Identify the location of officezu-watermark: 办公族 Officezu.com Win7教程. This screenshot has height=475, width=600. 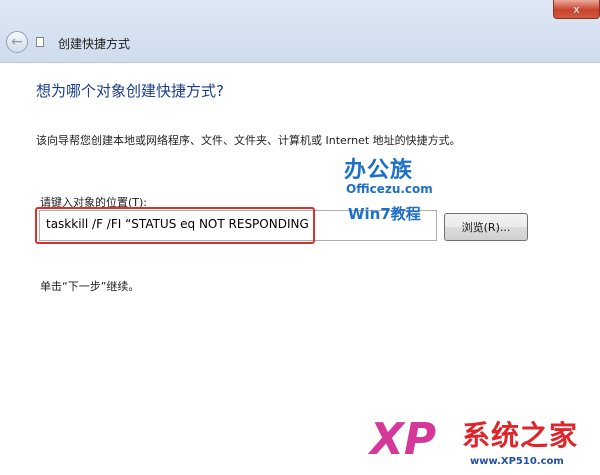
(385, 192).